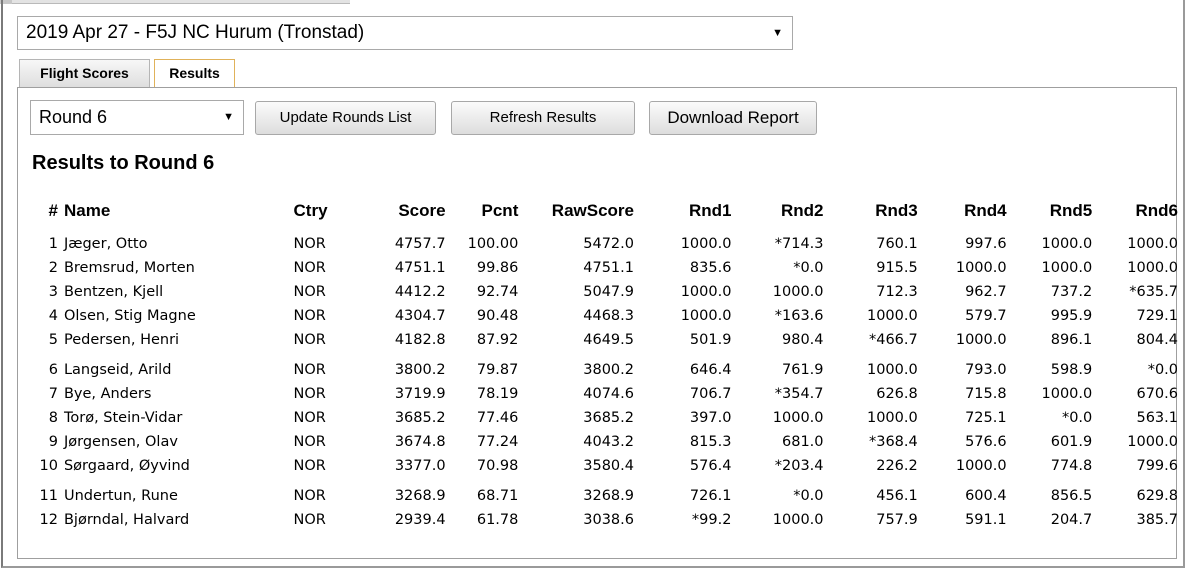 Image resolution: width=1187 pixels, height=570 pixels. Describe the element at coordinates (711, 520) in the screenshot. I see `cell-col-rnd1: *99.2` at that location.